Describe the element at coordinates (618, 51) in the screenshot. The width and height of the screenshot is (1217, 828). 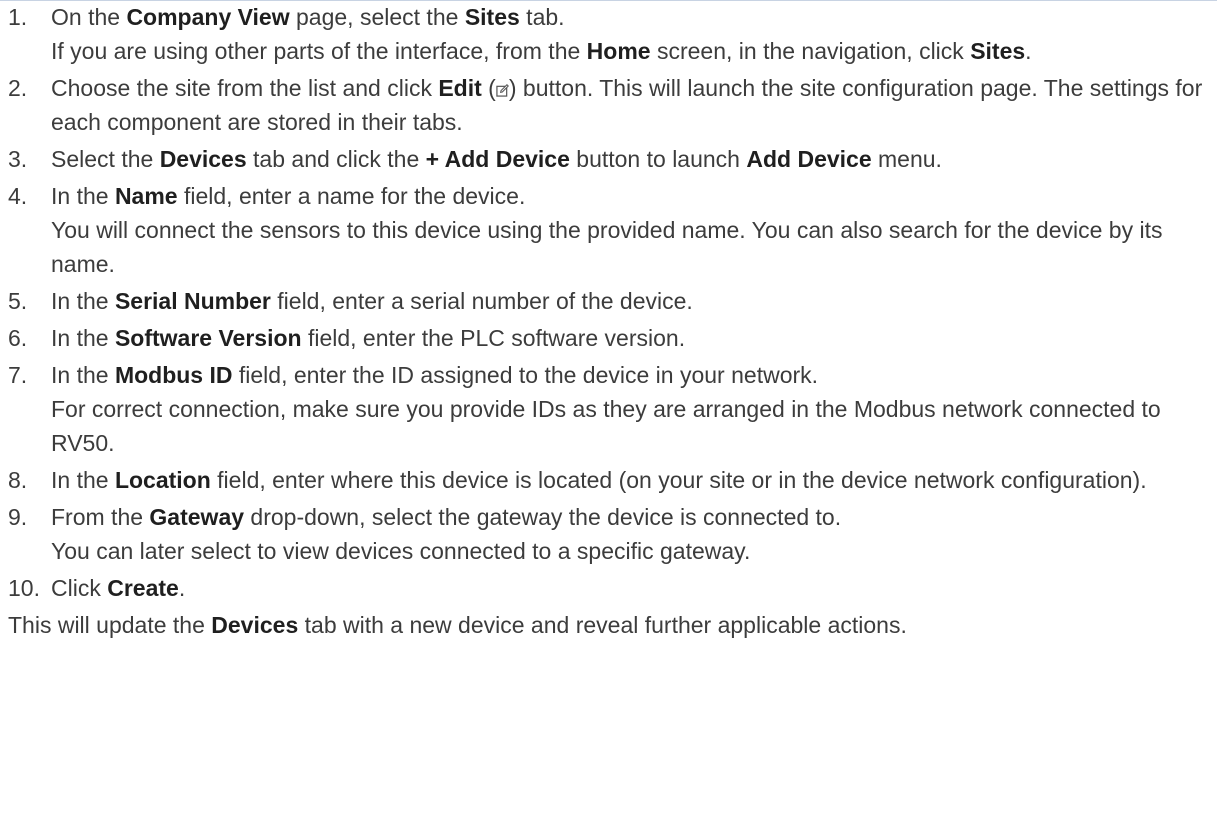
I see `ui-term-home: Home` at that location.